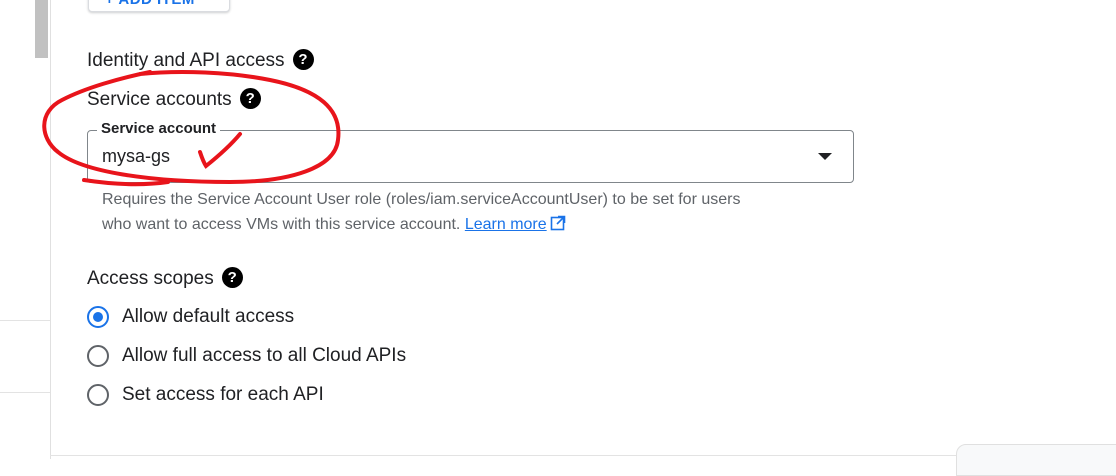 Image resolution: width=1116 pixels, height=476 pixels. I want to click on service-accounts-heading: Service accounts?, so click(174, 99).